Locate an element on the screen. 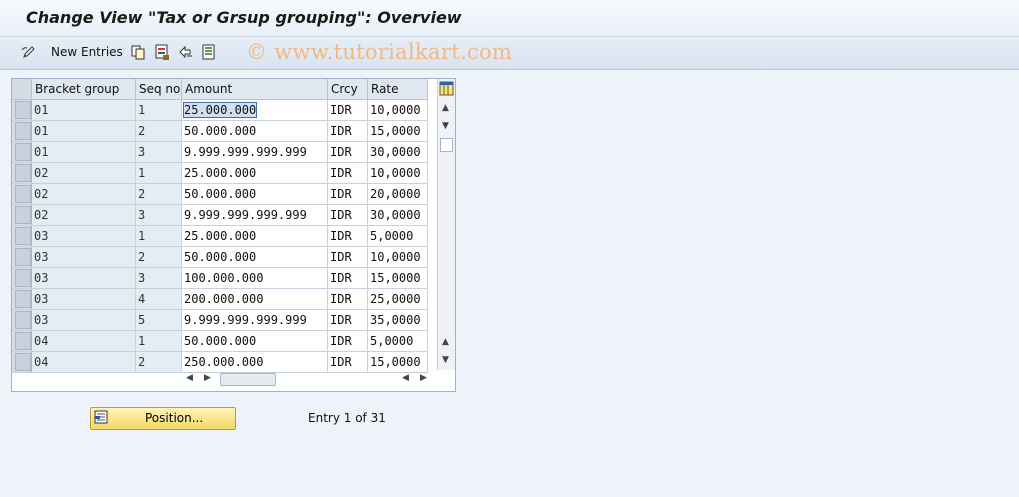 The width and height of the screenshot is (1019, 497). cell-amount: 250.000.000 is located at coordinates (254, 362).